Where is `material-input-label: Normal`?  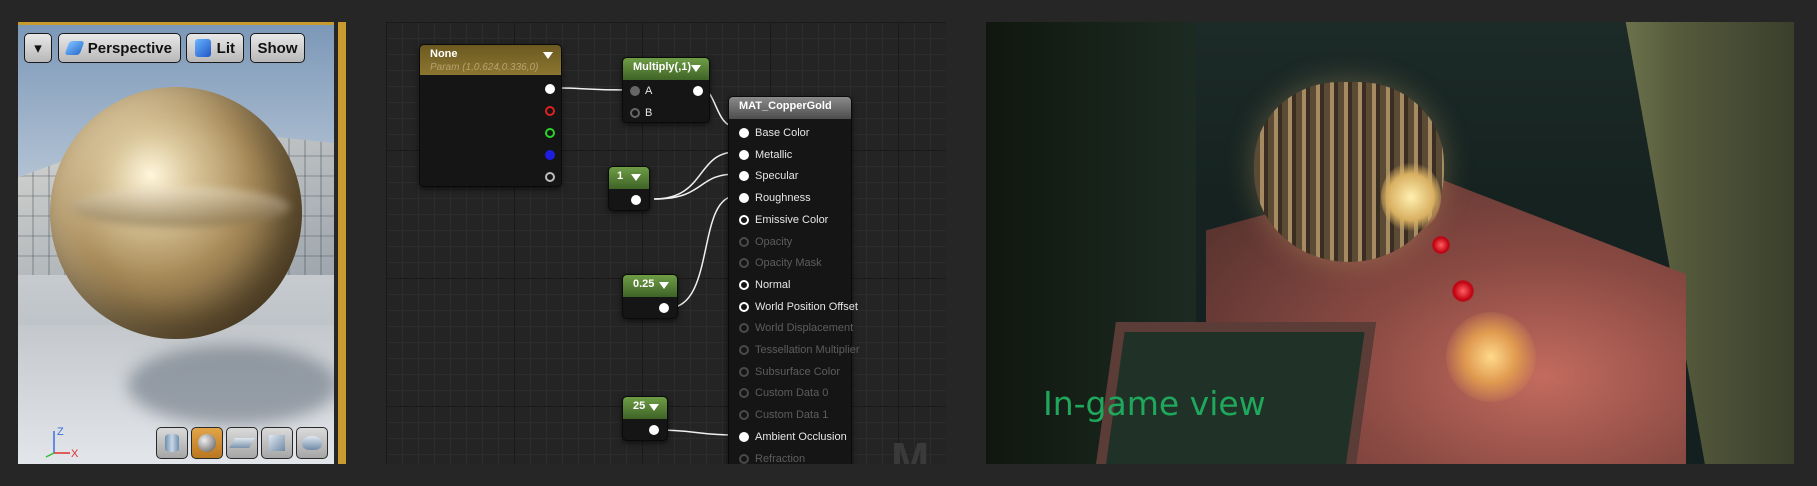 material-input-label: Normal is located at coordinates (773, 284).